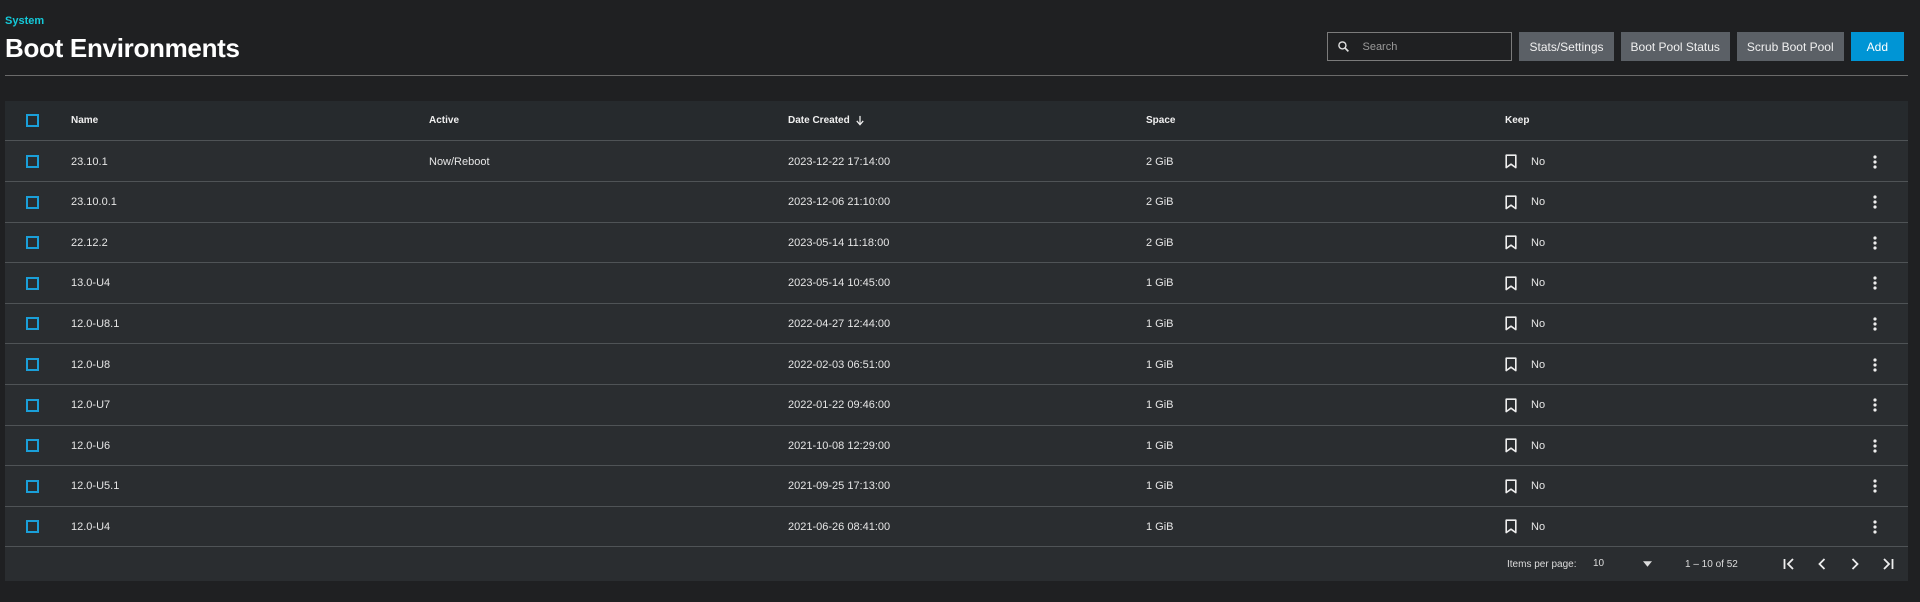 This screenshot has width=1920, height=602. I want to click on table-row: 12.0-U6 2021-10-08 12:29:00 1 GiB No, so click(956, 446).